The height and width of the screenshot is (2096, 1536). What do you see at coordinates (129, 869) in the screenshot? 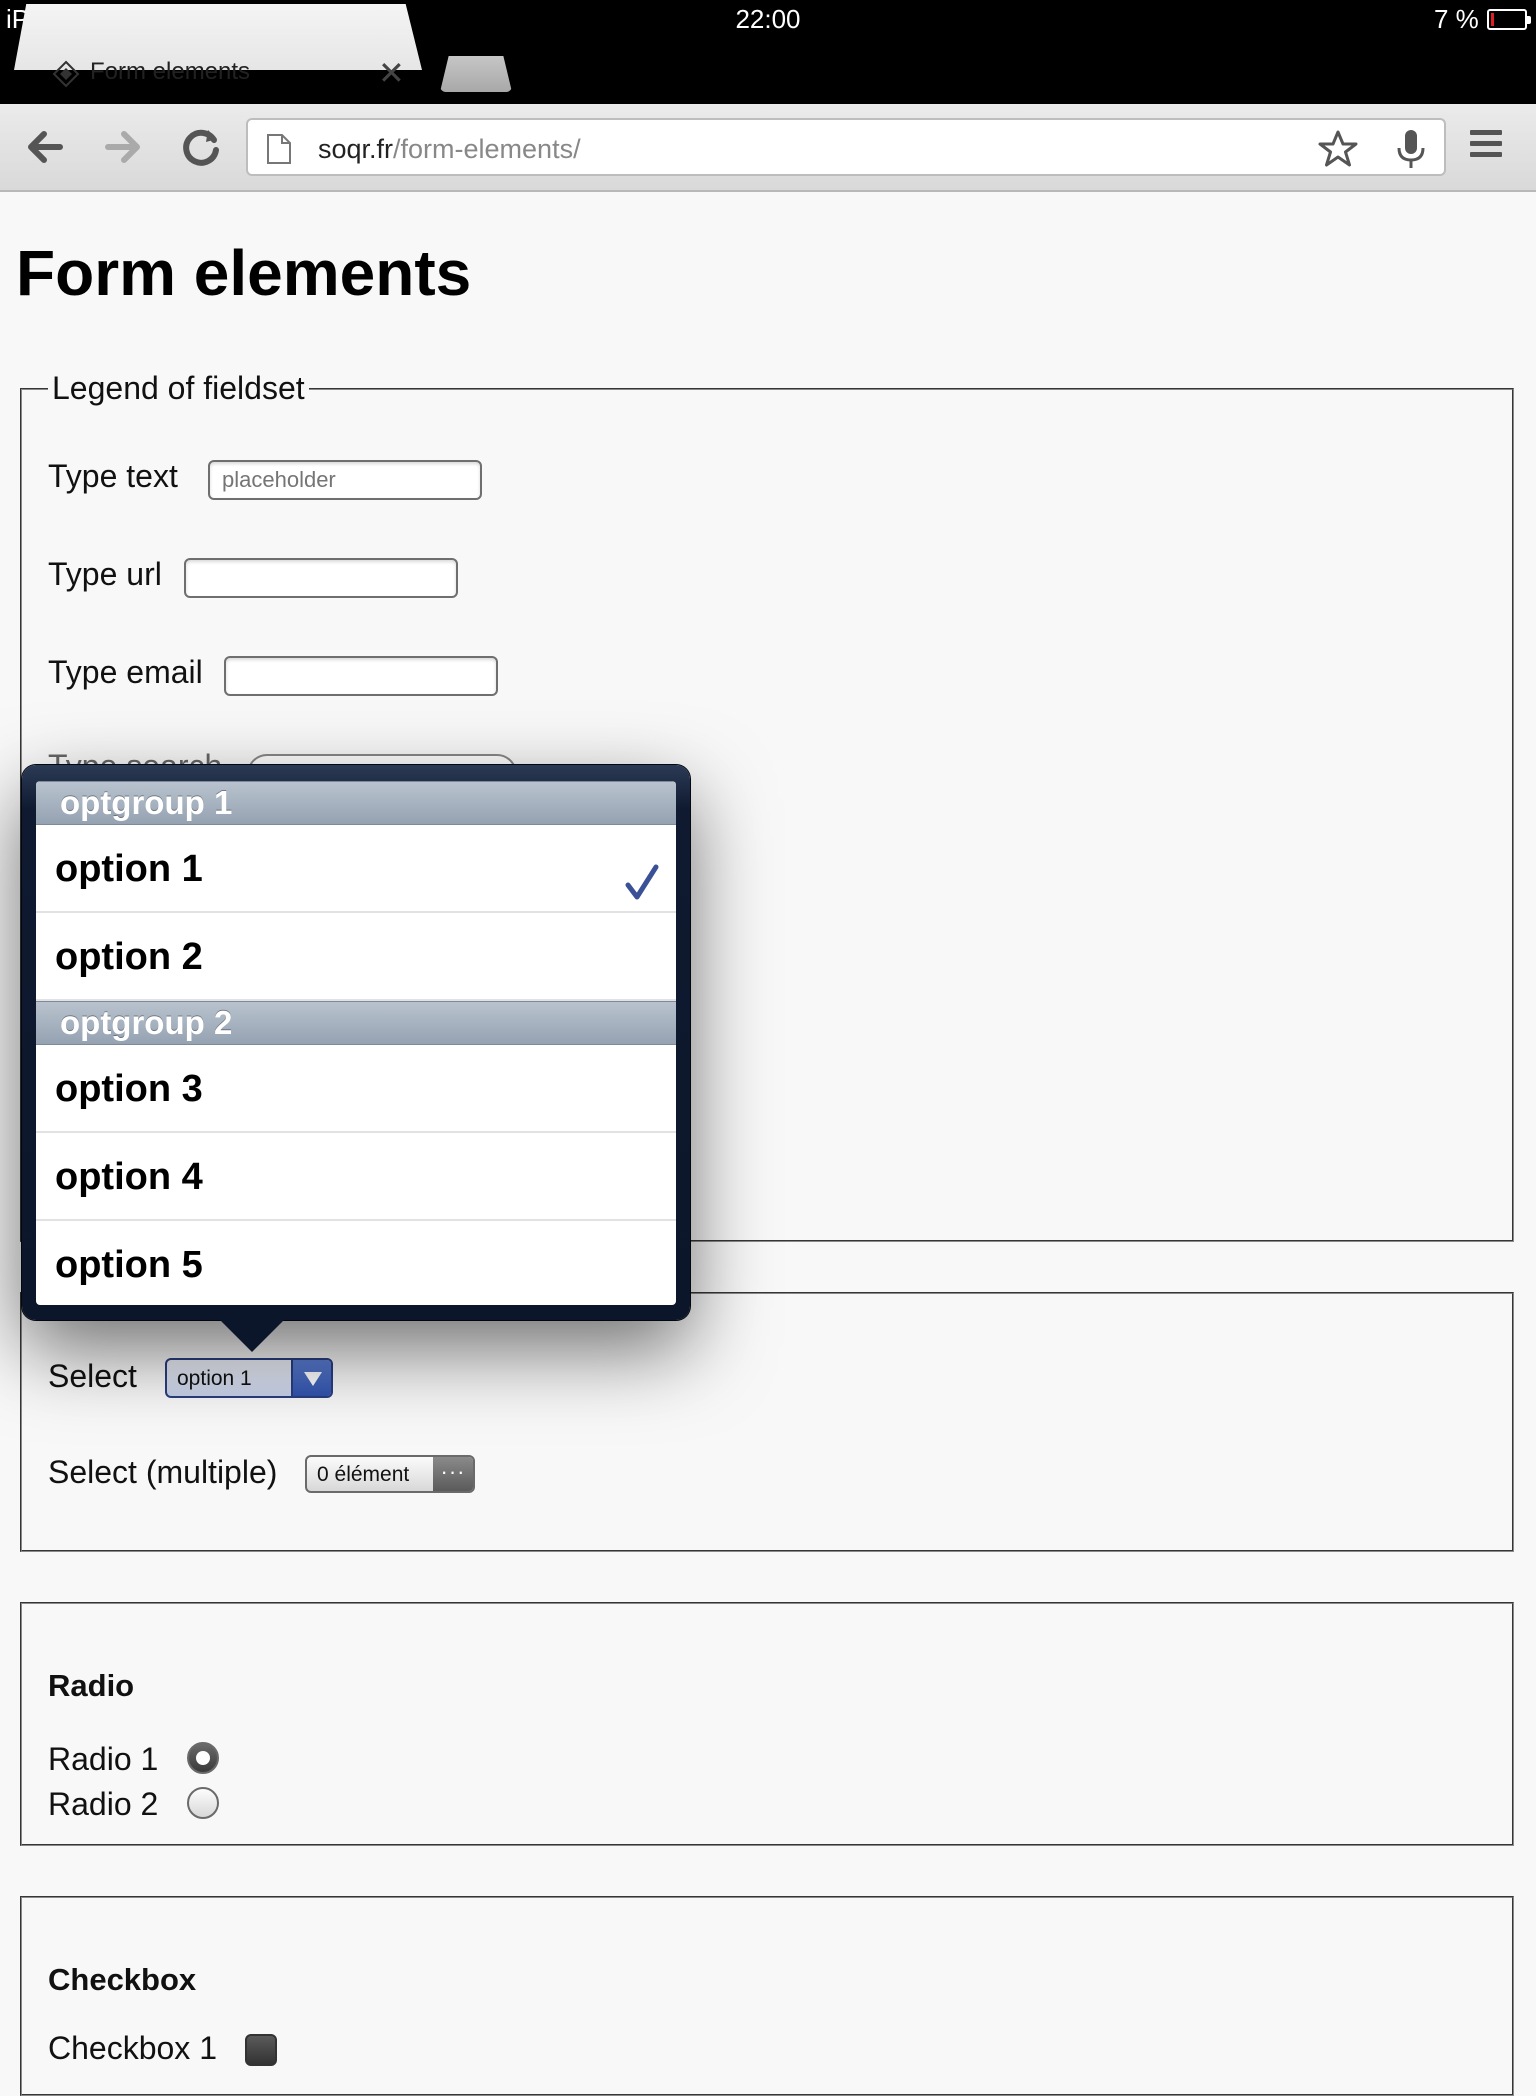
I see `option-label: option 1` at bounding box center [129, 869].